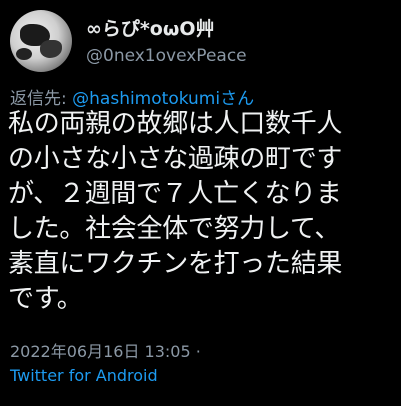 This screenshot has width=401, height=406. Describe the element at coordinates (105, 350) in the screenshot. I see `tweet-timestamp: 2022年06月16日 13:05 ·` at that location.